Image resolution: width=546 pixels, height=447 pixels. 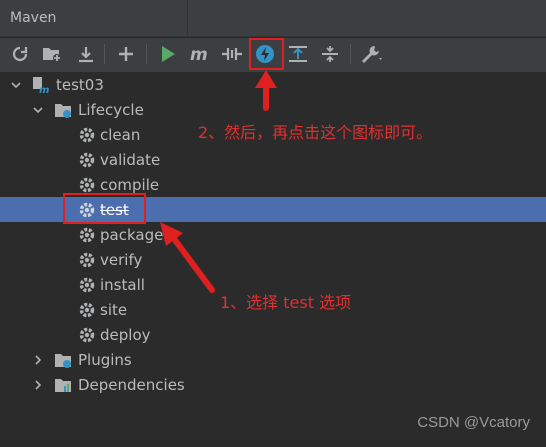 I want to click on goal-label: install, so click(x=122, y=284).